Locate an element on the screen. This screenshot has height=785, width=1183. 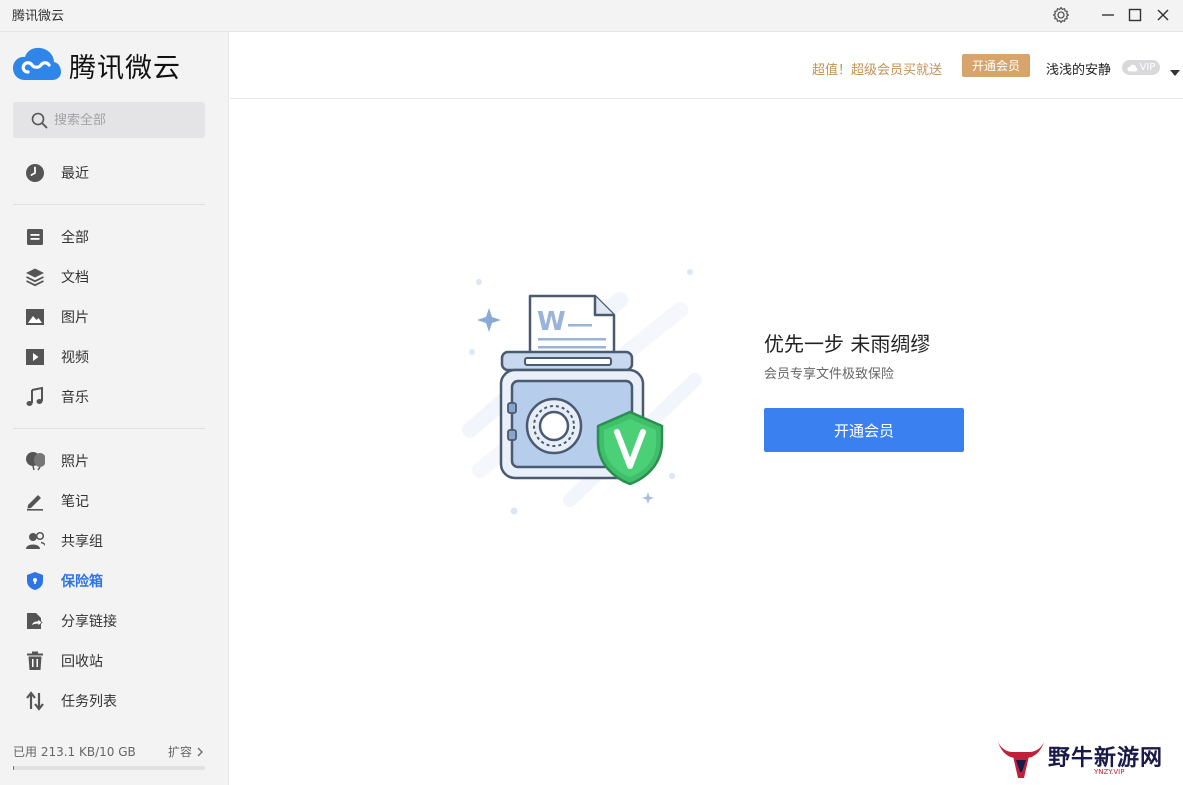
sidebar-item-label: 保险箱 is located at coordinates (82, 582).